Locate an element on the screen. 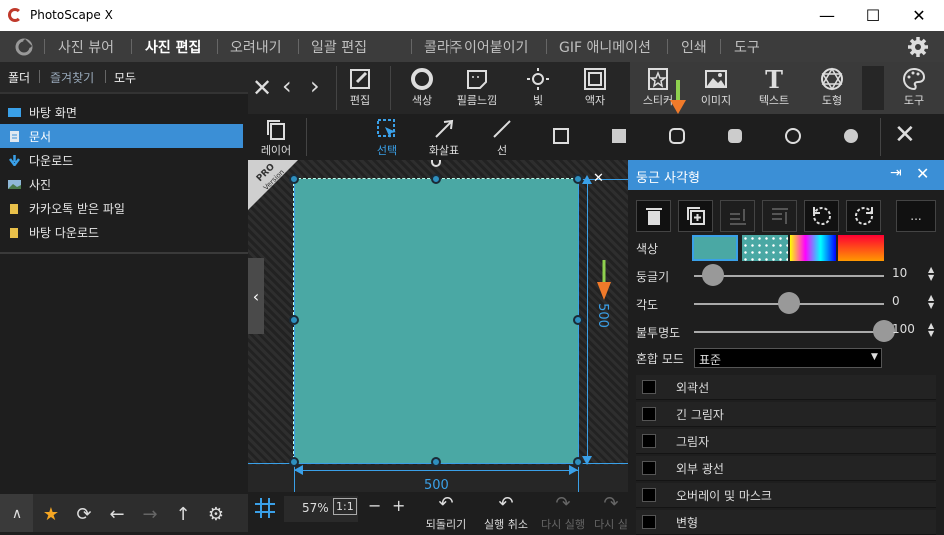  zoom-level: 57% is located at coordinates (315, 508).